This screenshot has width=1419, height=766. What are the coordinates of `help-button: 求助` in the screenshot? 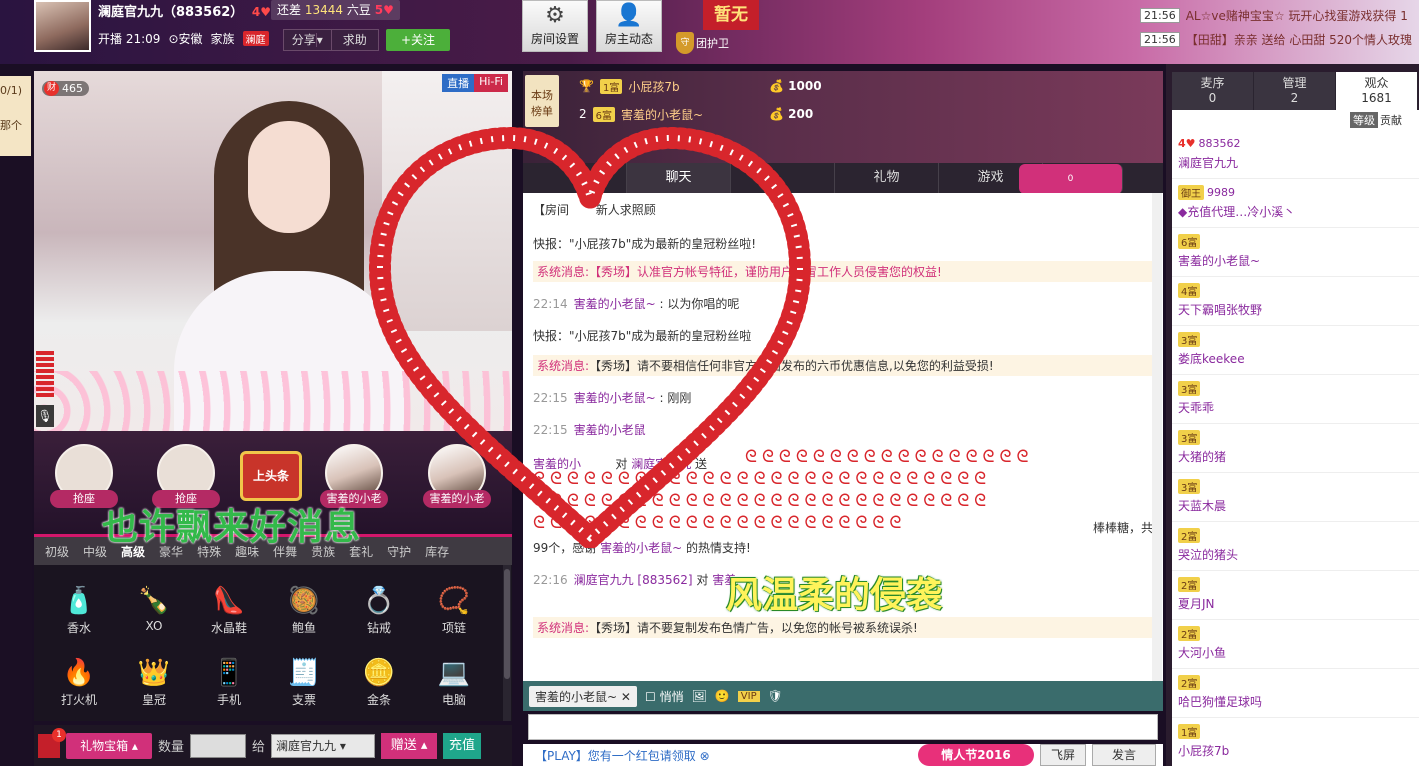 It's located at (355, 40).